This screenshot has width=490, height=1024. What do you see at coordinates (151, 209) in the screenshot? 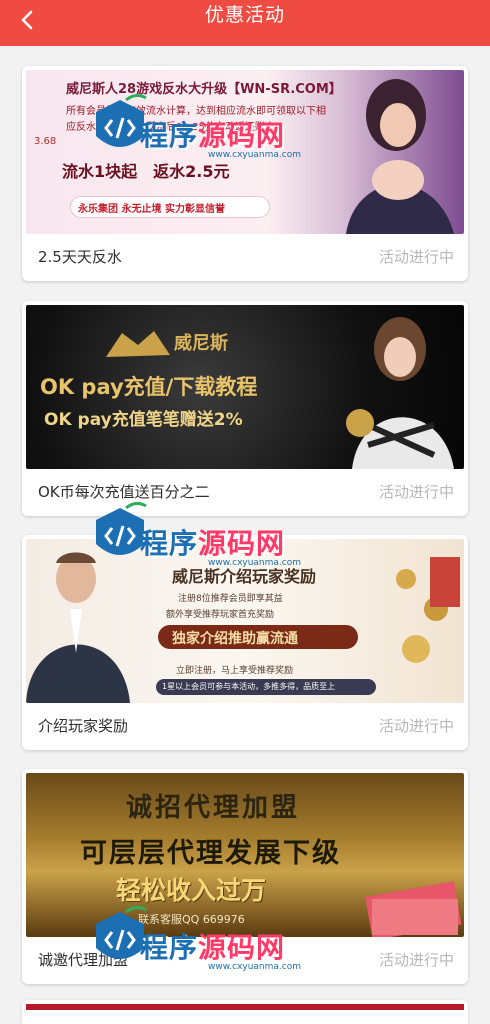
I see `banner-line: 永乐集团 永无止境 实力彰显信誉` at bounding box center [151, 209].